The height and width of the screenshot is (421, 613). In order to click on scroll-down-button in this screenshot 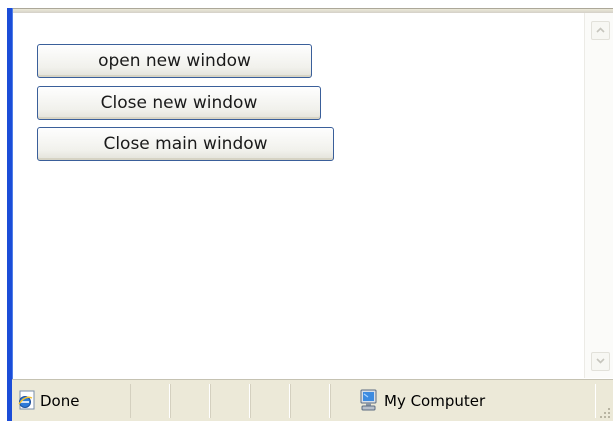, I will do `click(600, 361)`.